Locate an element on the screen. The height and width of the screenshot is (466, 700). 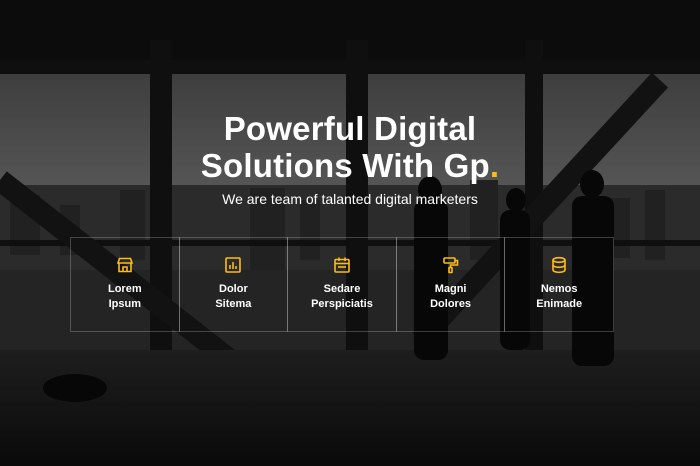
feature-label: Lorem Ipsum is located at coordinates (124, 296).